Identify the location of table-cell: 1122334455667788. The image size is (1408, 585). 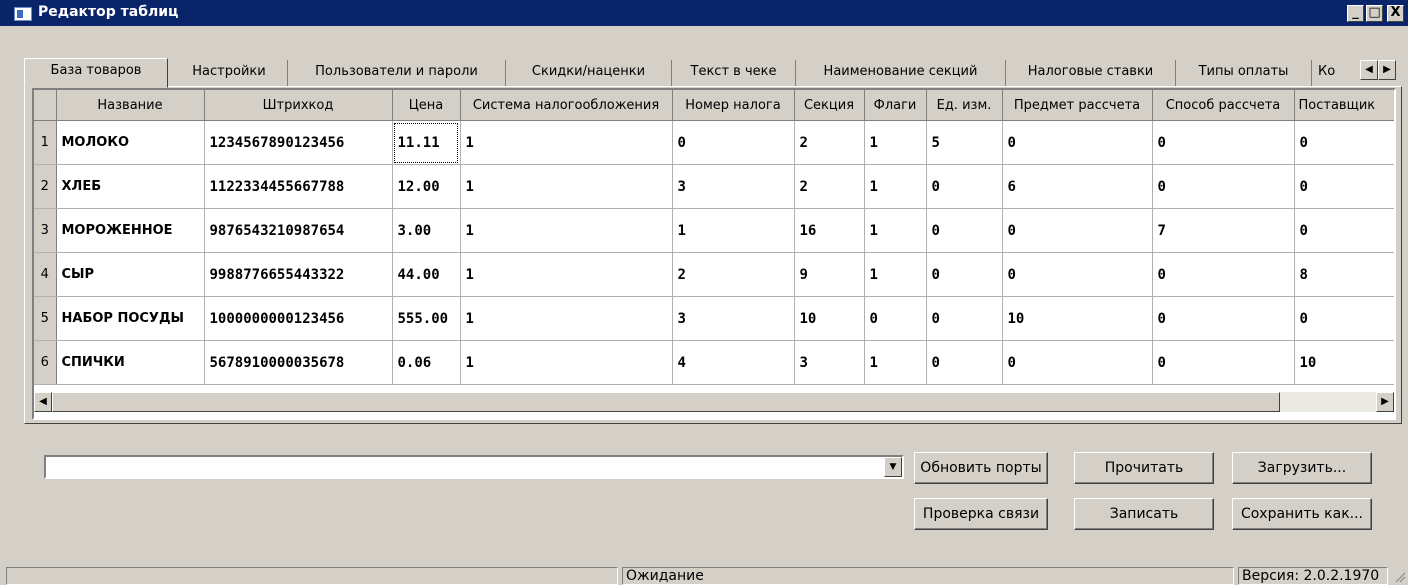
(298, 186).